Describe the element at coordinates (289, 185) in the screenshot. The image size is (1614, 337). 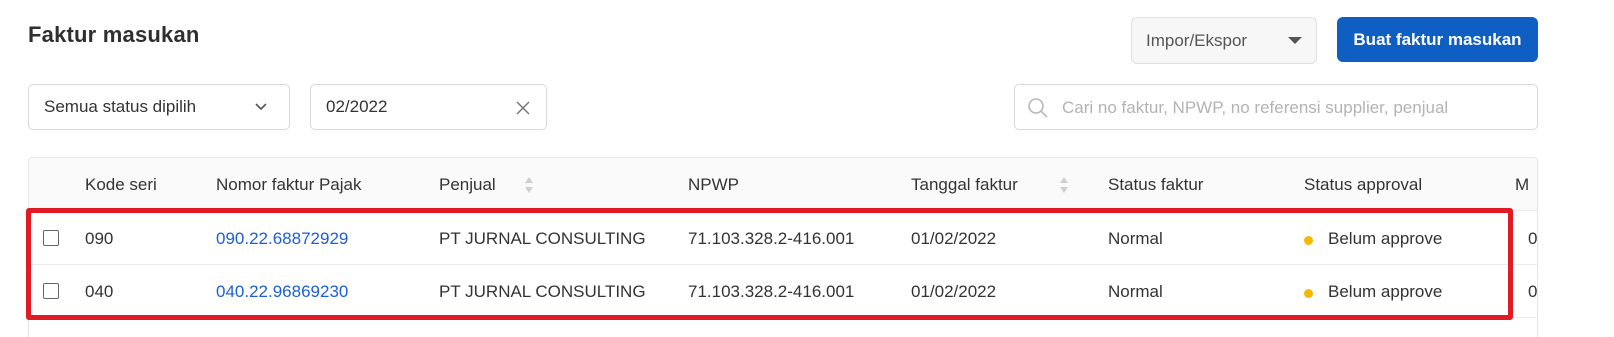
I see `col-nomor-faktur: Nomor faktur Pajak` at that location.